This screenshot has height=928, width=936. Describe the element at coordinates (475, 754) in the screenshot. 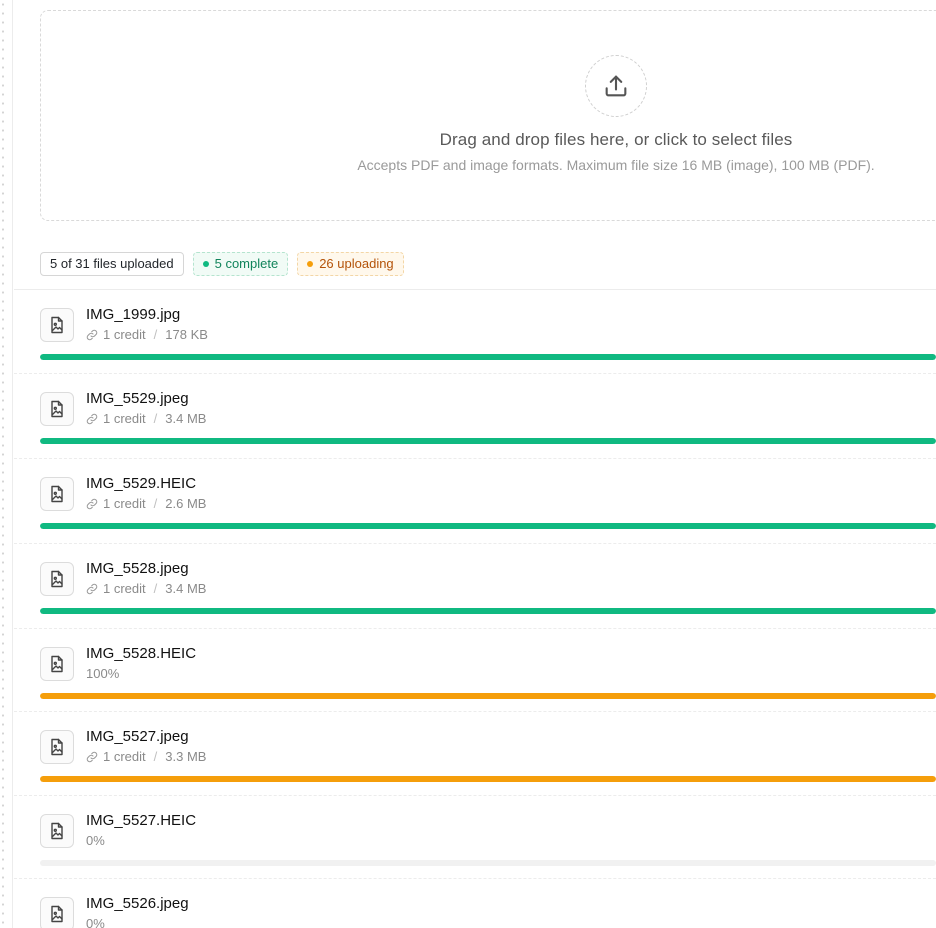

I see `file-row: IMG_5527.jpeg 1 credit / 3.3 MB` at that location.